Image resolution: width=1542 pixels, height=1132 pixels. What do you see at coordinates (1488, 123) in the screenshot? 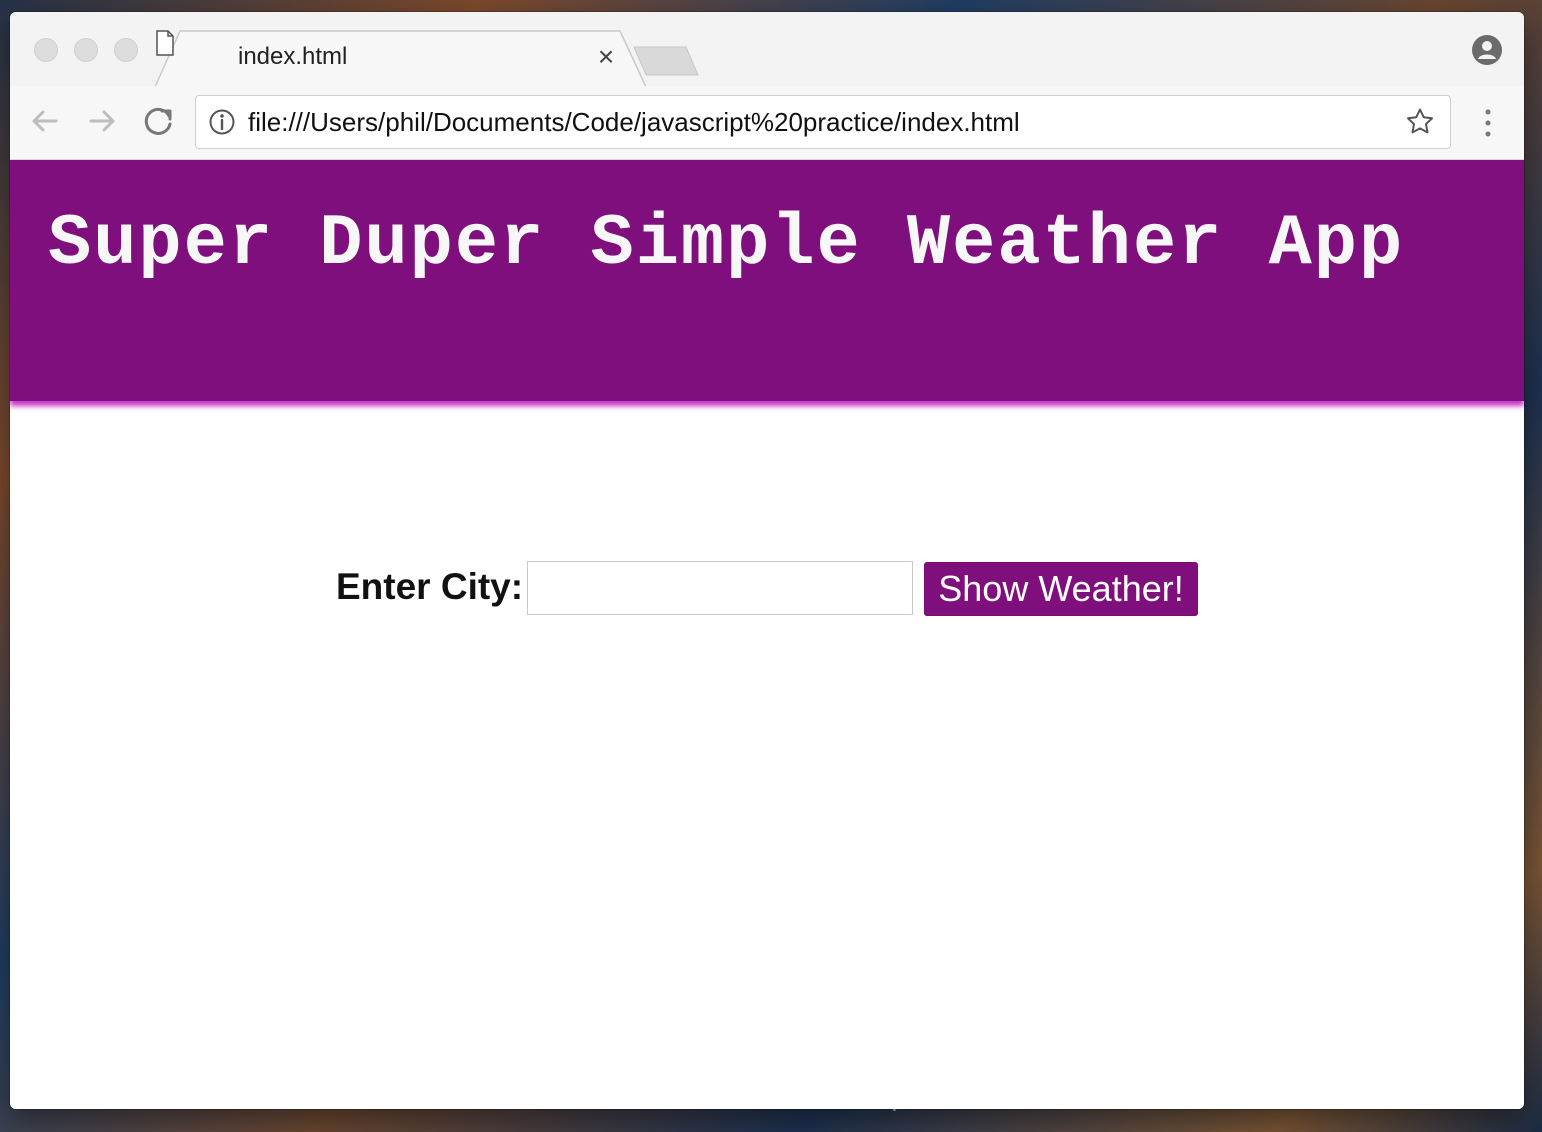
I see `vertical-dots-icon` at bounding box center [1488, 123].